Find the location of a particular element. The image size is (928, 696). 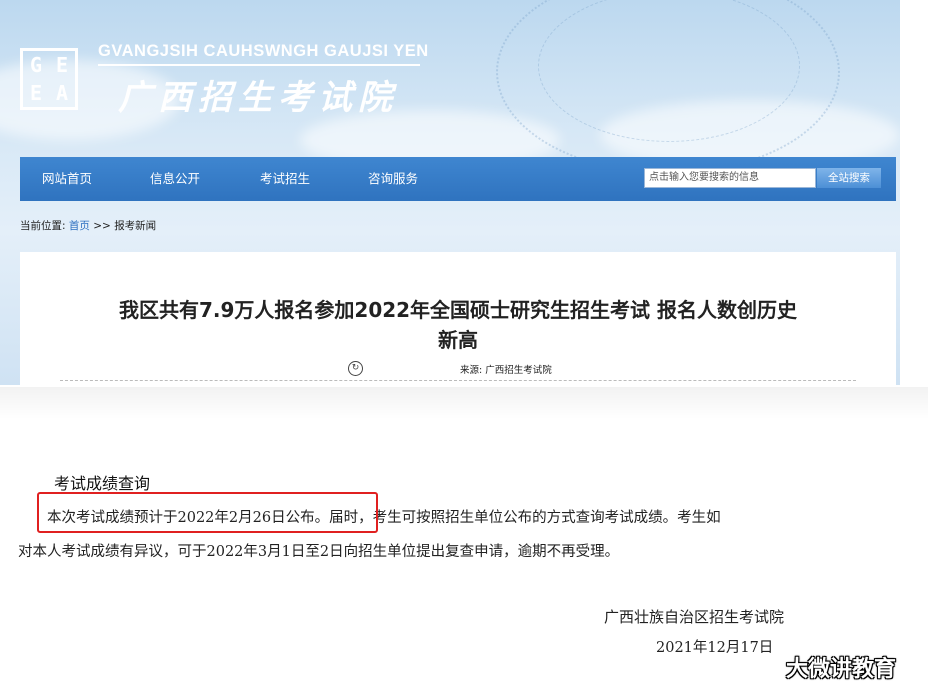

notice-heading: 考试成绩查询 is located at coordinates (102, 483).